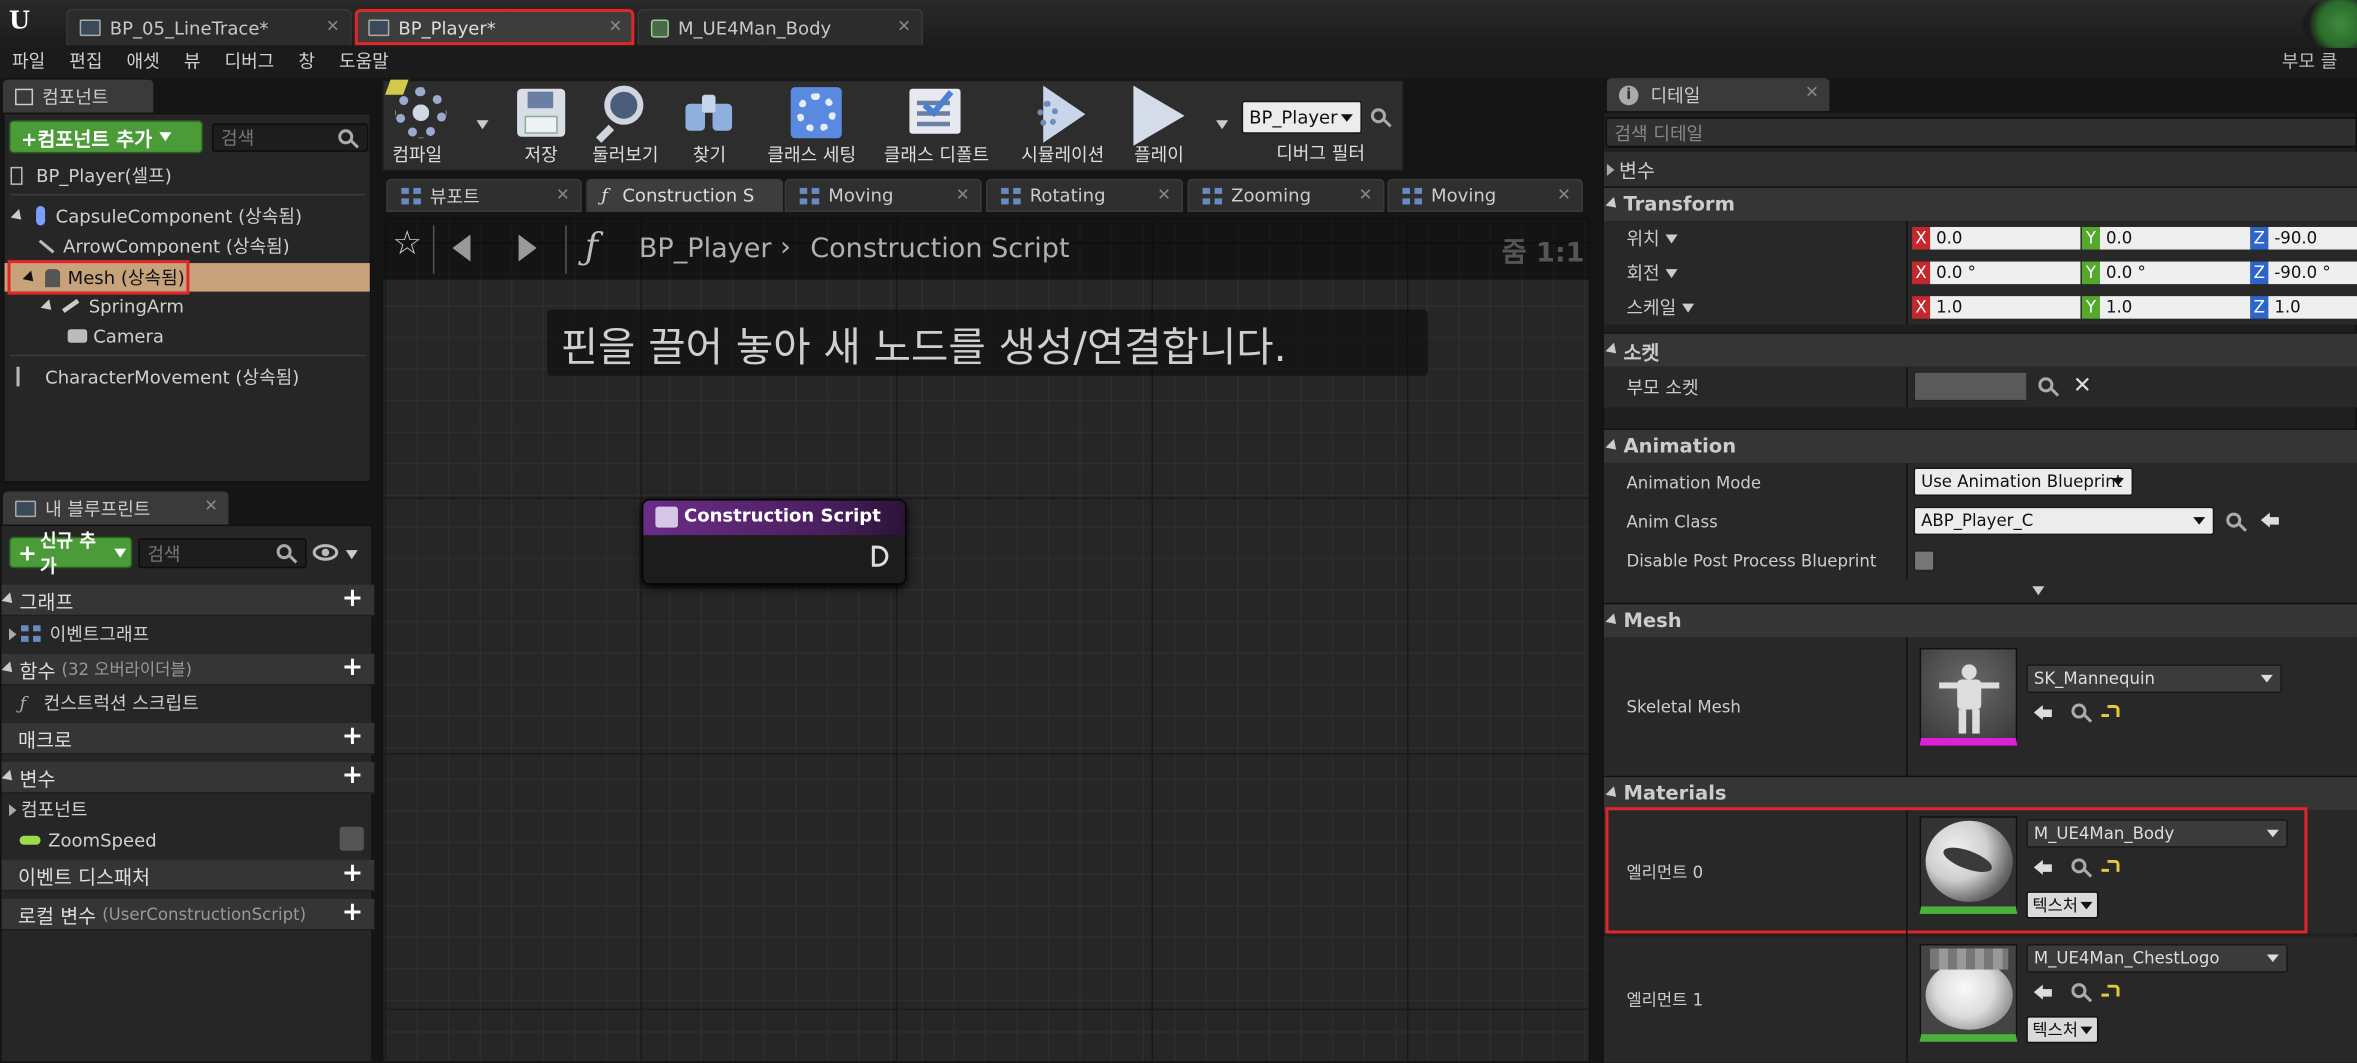 This screenshot has width=2357, height=1063. I want to click on location-z-field: -90.0, so click(2312, 238).